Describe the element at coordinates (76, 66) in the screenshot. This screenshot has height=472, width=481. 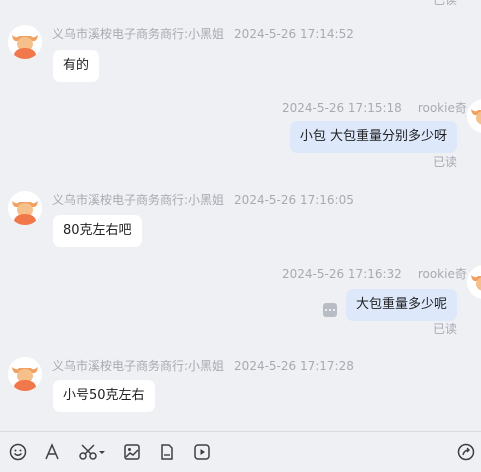
I see `message-bubble: 有的` at that location.